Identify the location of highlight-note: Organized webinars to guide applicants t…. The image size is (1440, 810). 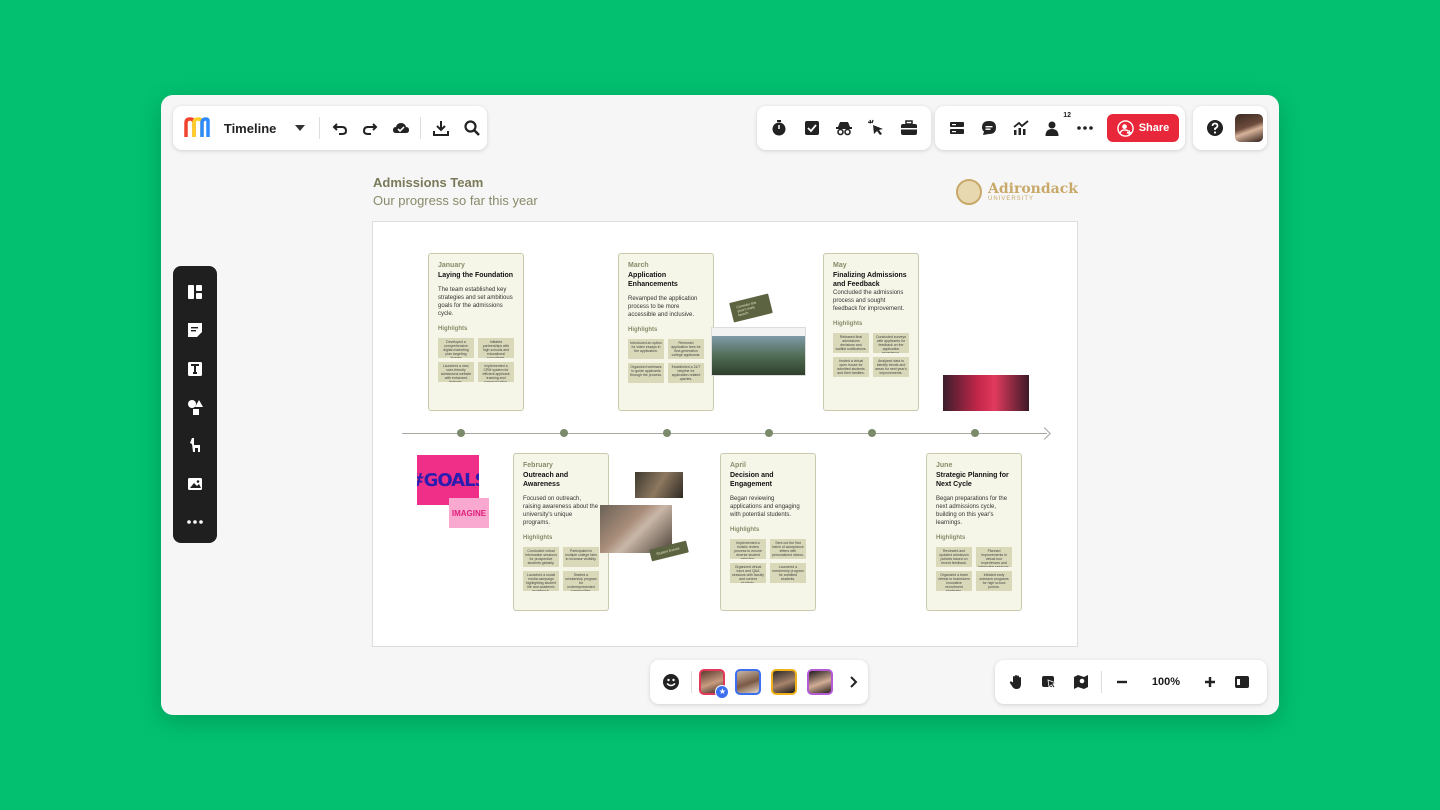
(646, 373).